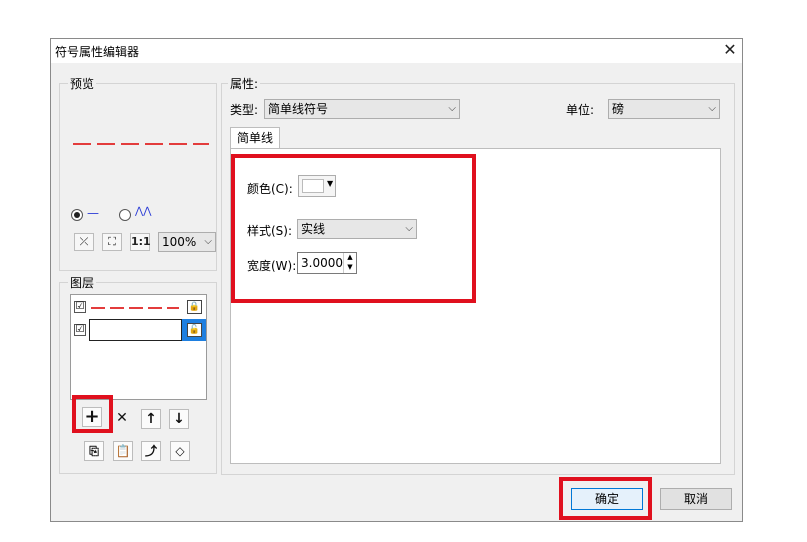 The height and width of the screenshot is (542, 807). What do you see at coordinates (125, 215) in the screenshot?
I see `radio-wave-preview` at bounding box center [125, 215].